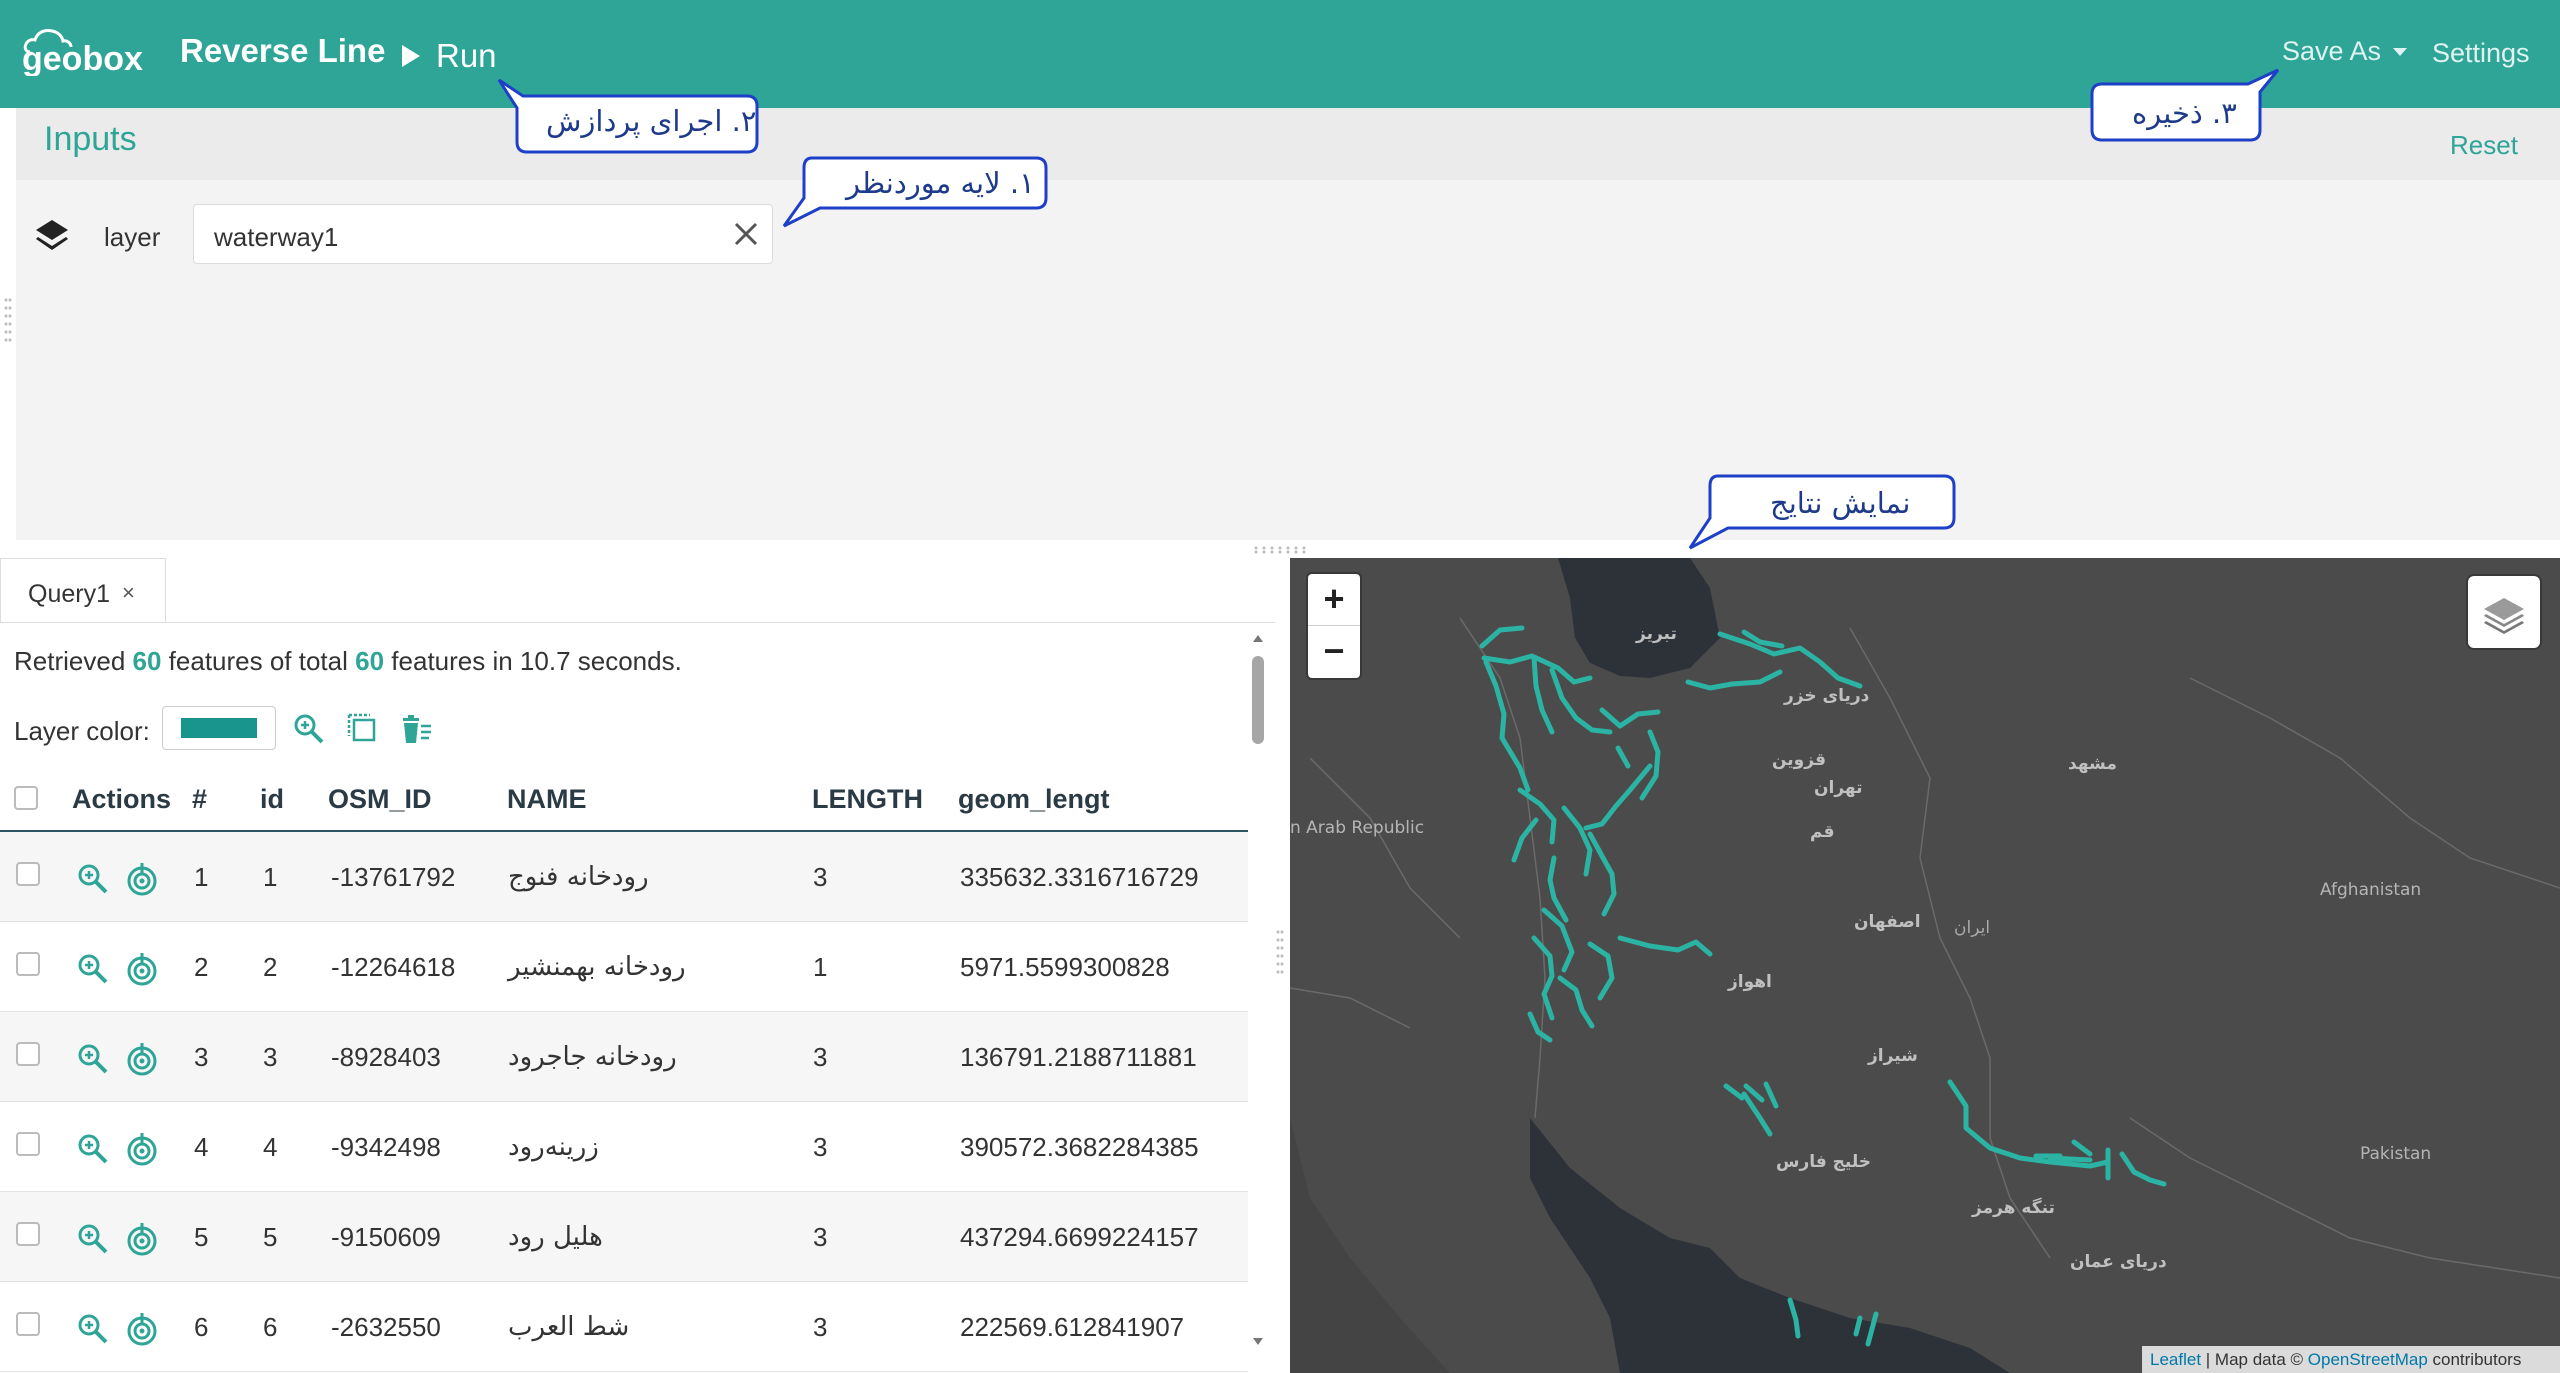 This screenshot has height=1373, width=2560. What do you see at coordinates (569, 1327) in the screenshot?
I see `row-name: شط العرب` at bounding box center [569, 1327].